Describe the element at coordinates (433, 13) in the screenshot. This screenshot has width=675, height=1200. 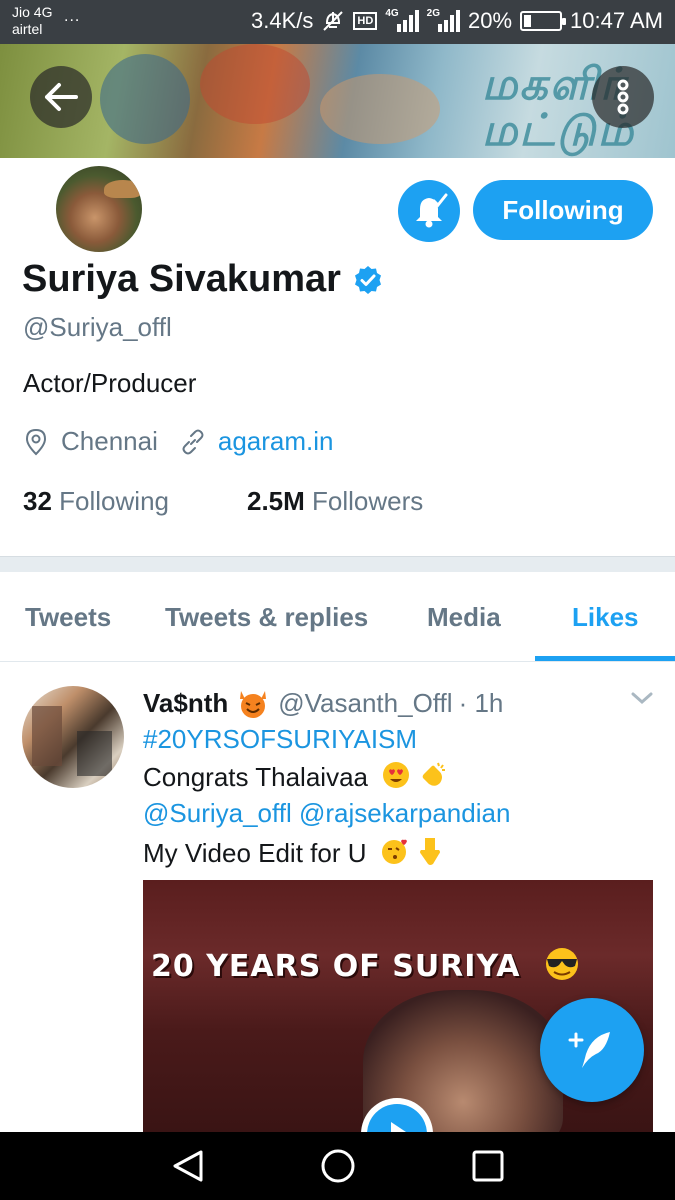
I see `net-label-2: 2G` at that location.